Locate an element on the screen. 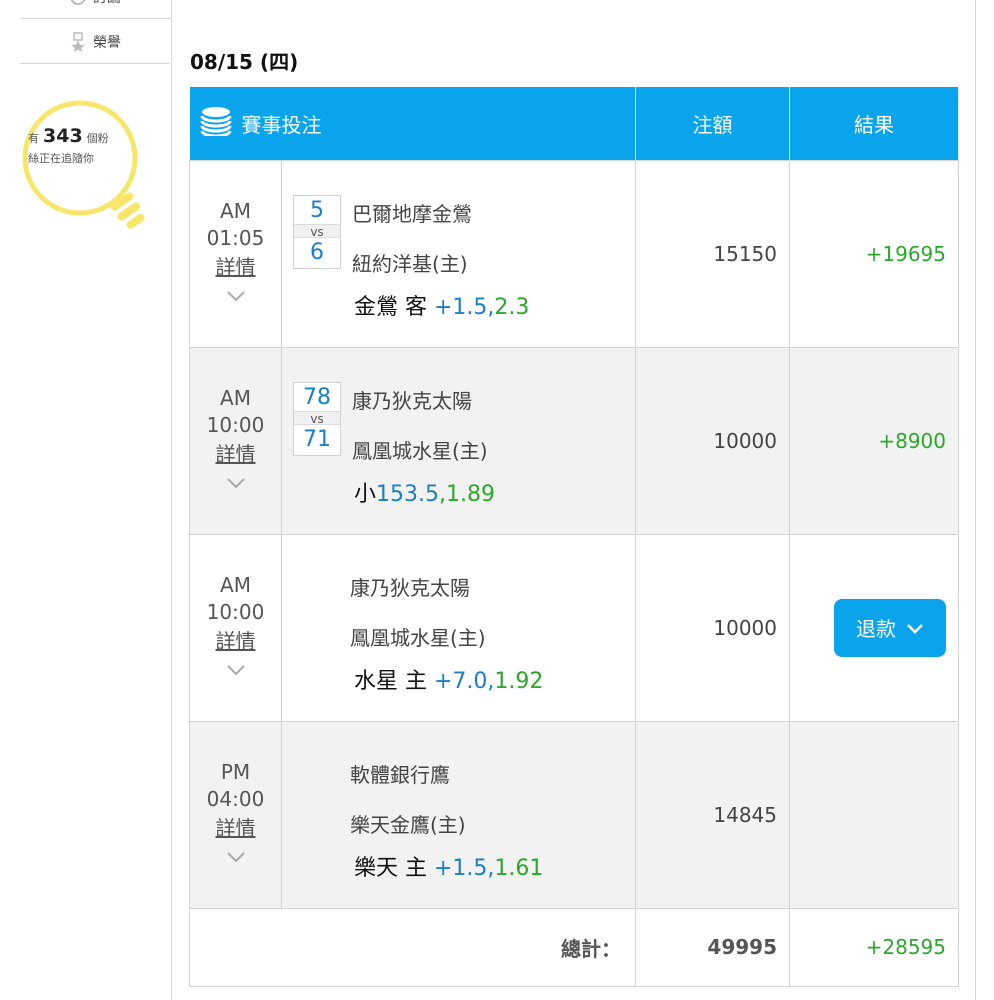 The width and height of the screenshot is (994, 1000). total-result: +28595 is located at coordinates (874, 947).